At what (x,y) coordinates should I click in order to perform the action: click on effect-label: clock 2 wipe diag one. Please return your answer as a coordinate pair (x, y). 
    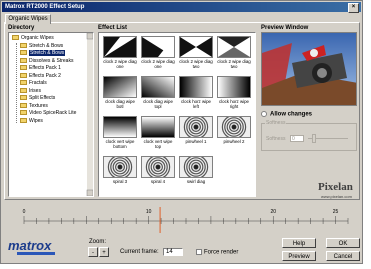
    Looking at the image, I should click on (120, 64).